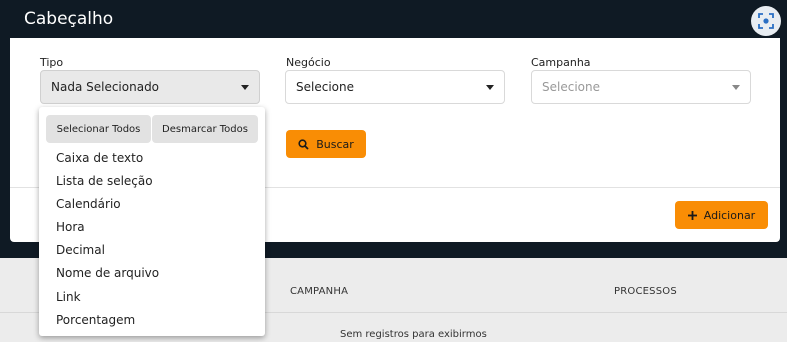 The height and width of the screenshot is (342, 787). I want to click on search-icon, so click(303, 144).